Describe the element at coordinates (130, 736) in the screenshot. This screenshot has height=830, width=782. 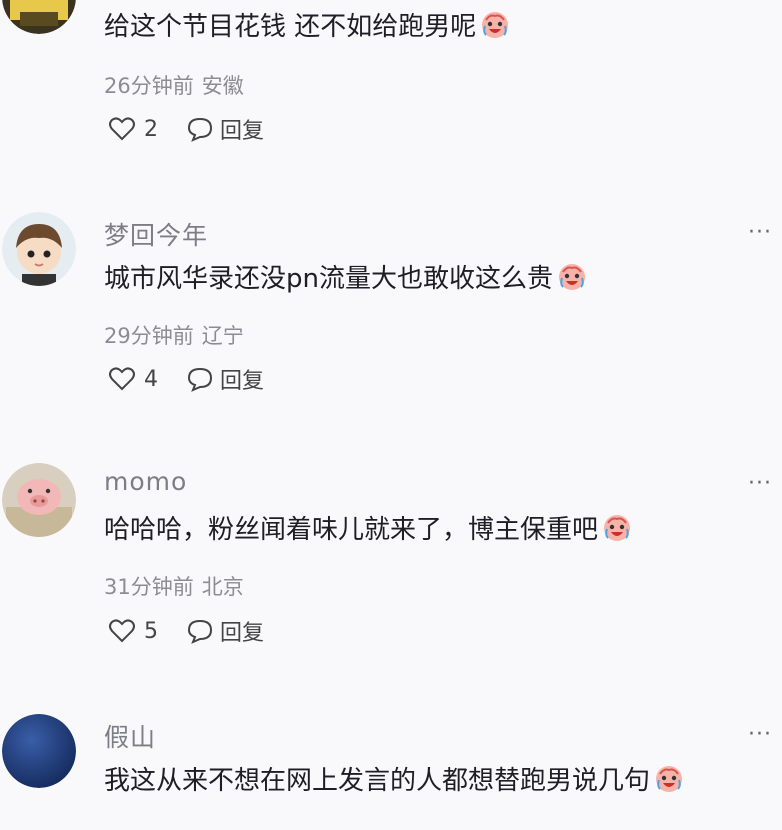
I see `username: 假山` at that location.